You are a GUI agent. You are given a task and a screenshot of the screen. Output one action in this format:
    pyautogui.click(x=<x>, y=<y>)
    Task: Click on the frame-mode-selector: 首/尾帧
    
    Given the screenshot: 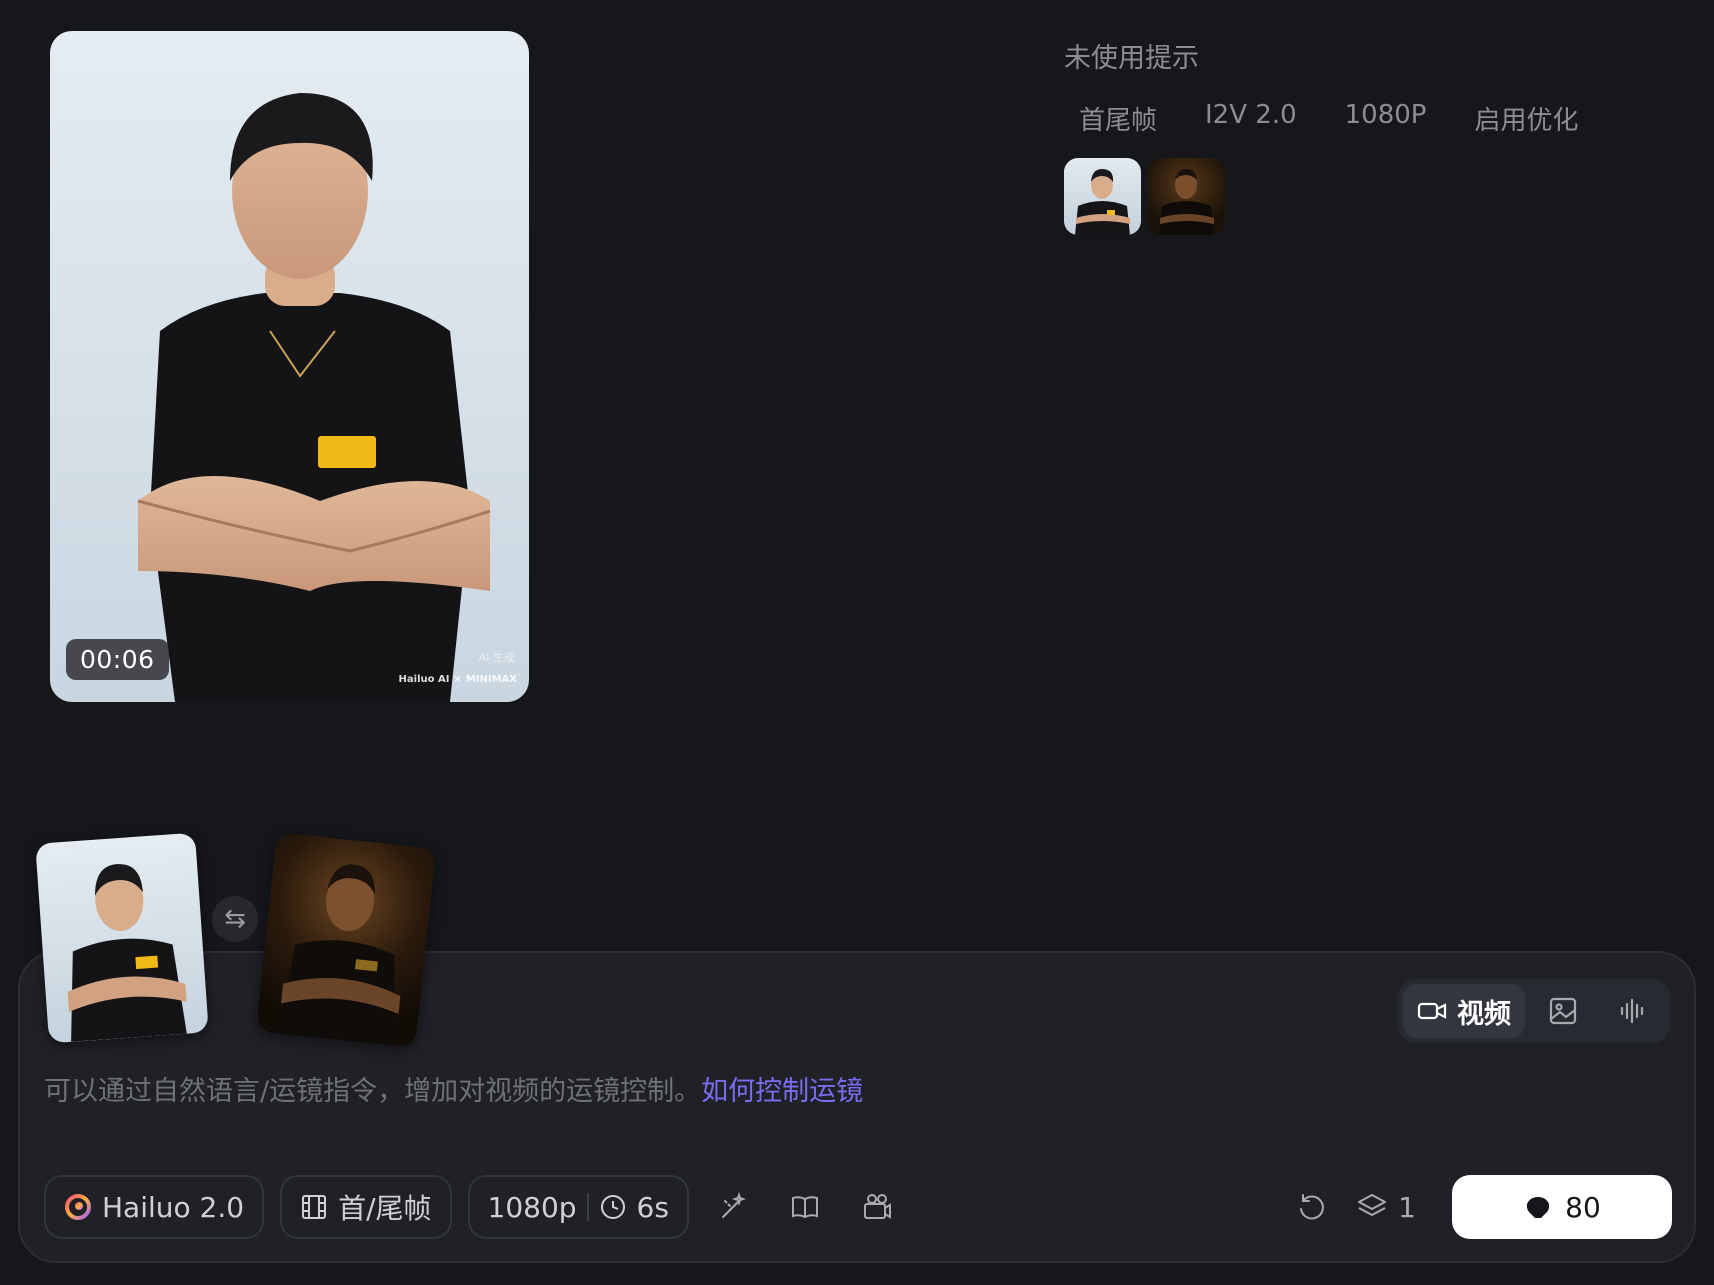 What is the action you would take?
    pyautogui.click(x=366, y=1207)
    